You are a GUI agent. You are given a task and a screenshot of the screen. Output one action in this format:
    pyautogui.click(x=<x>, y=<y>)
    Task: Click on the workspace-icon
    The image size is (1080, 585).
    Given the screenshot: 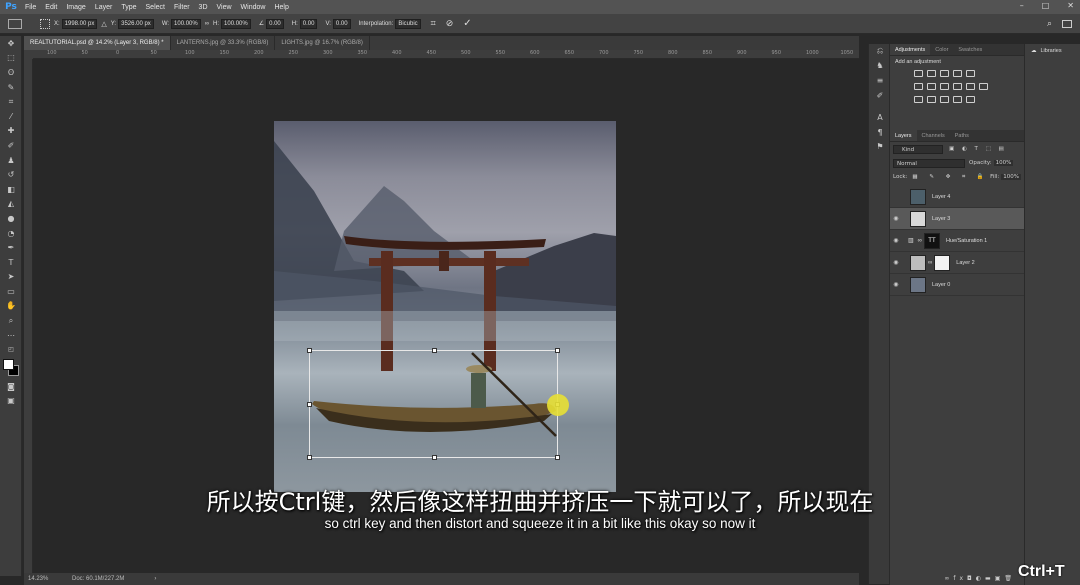 What is the action you would take?
    pyautogui.click(x=1067, y=23)
    